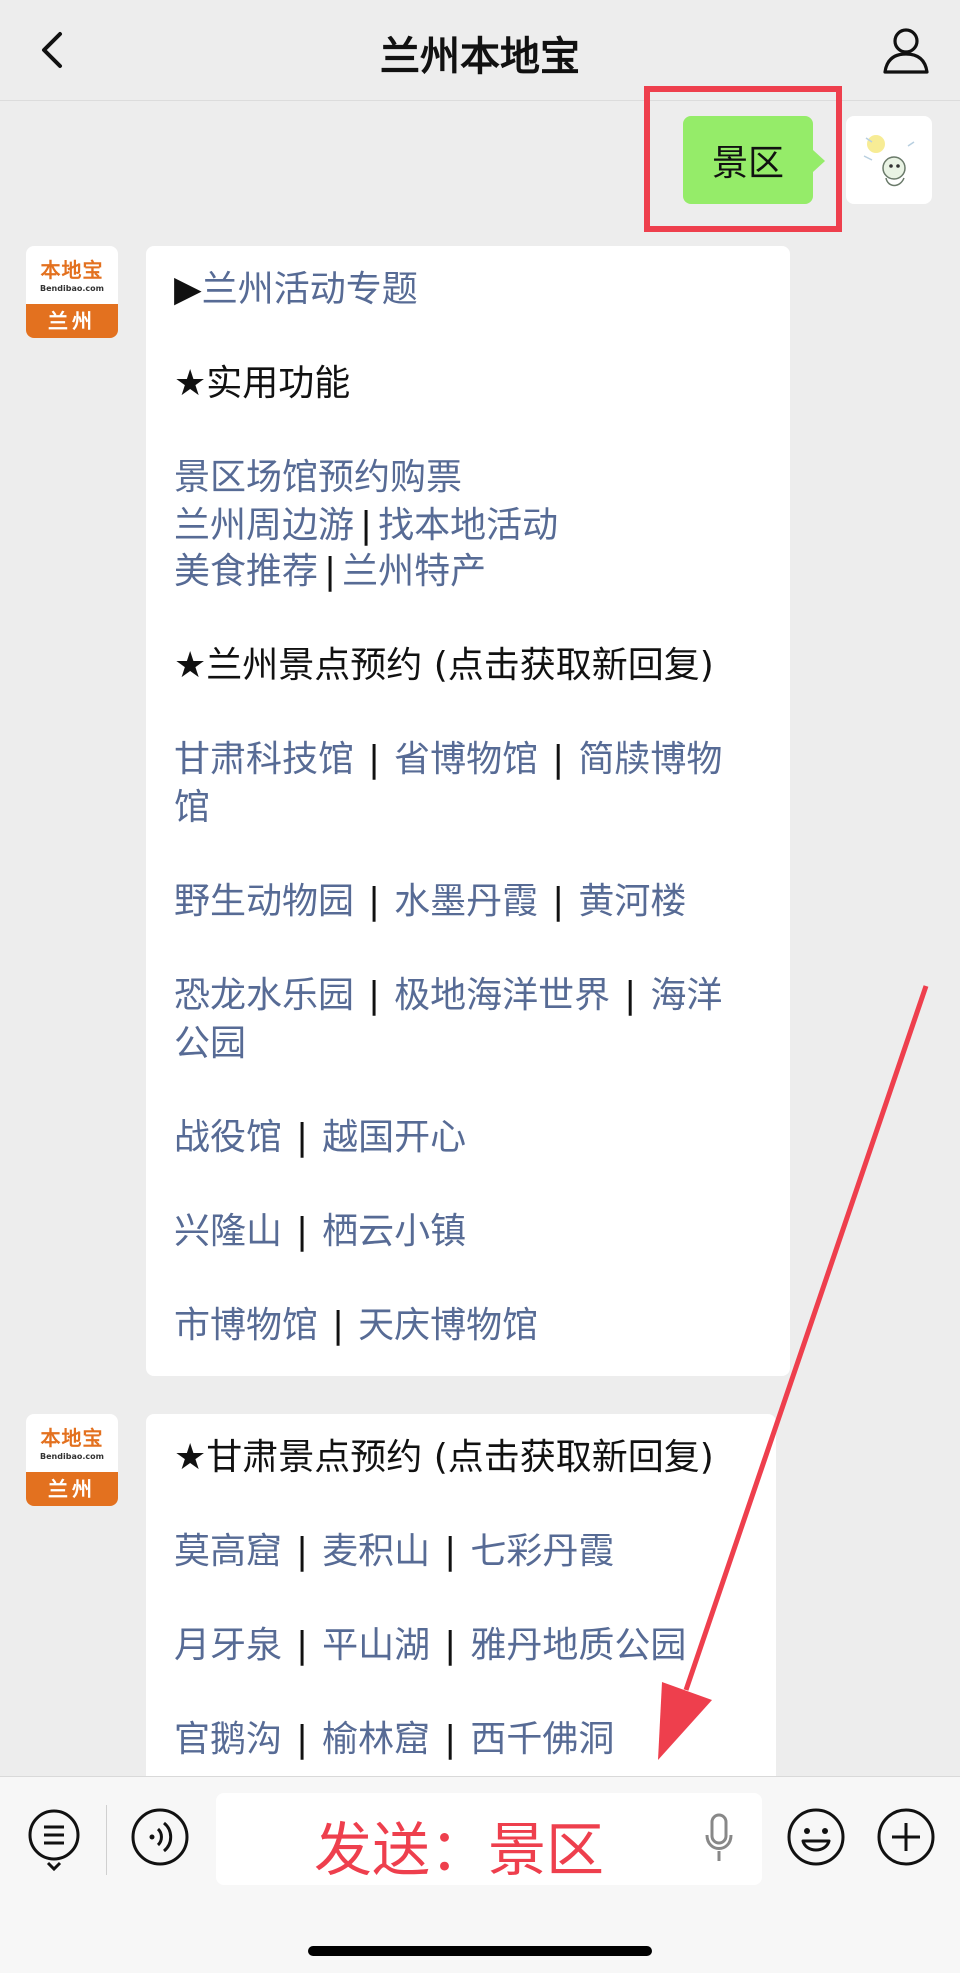  I want to click on link-qiyun-town: 栖云小镇, so click(394, 1231).